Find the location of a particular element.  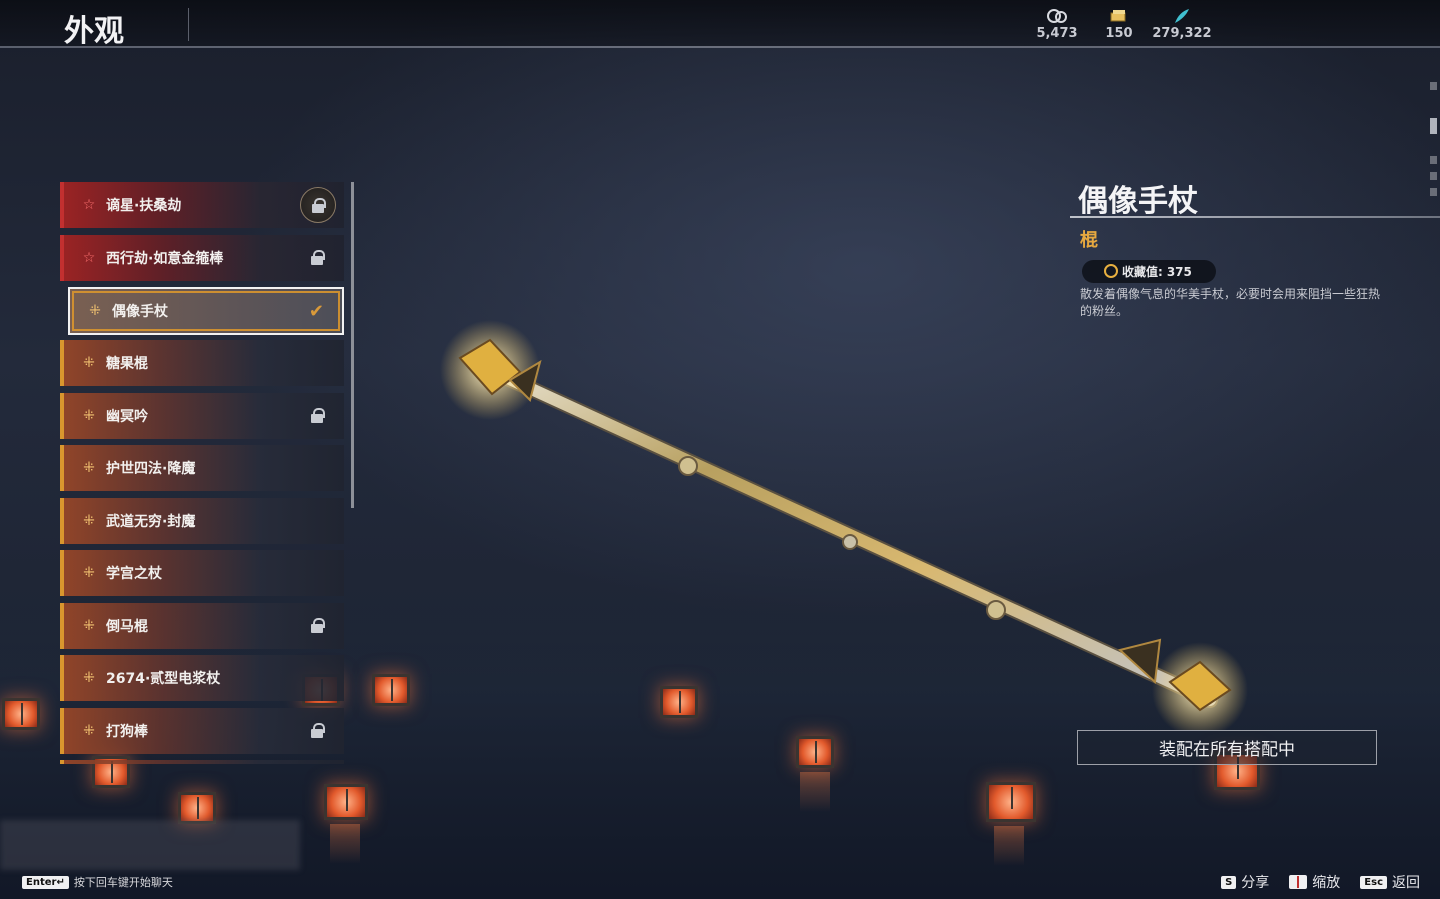

share-label: 分享 is located at coordinates (1255, 883).